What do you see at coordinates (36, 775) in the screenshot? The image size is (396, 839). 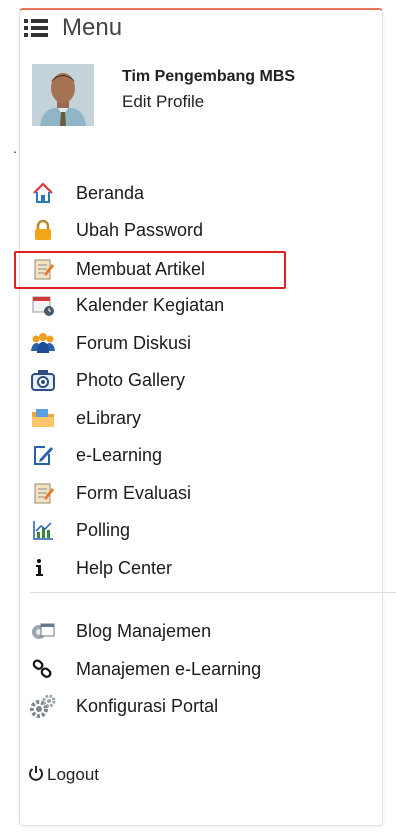 I see `power-icon` at bounding box center [36, 775].